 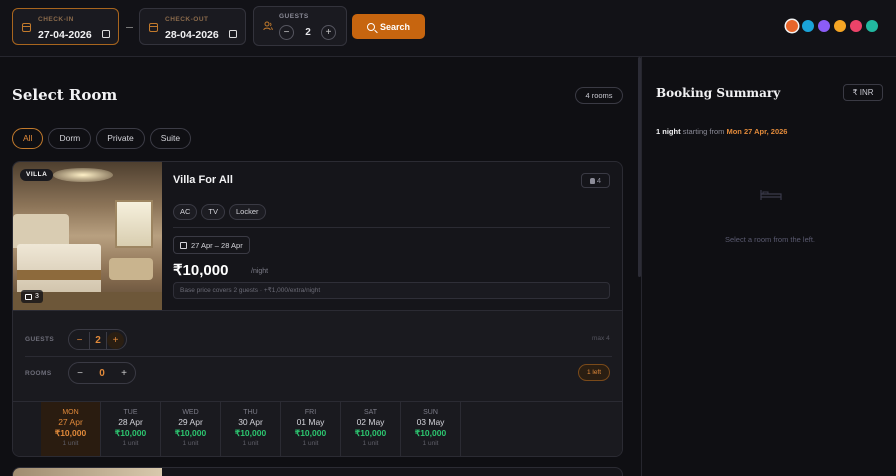 What do you see at coordinates (370, 26) in the screenshot?
I see `search-icon` at bounding box center [370, 26].